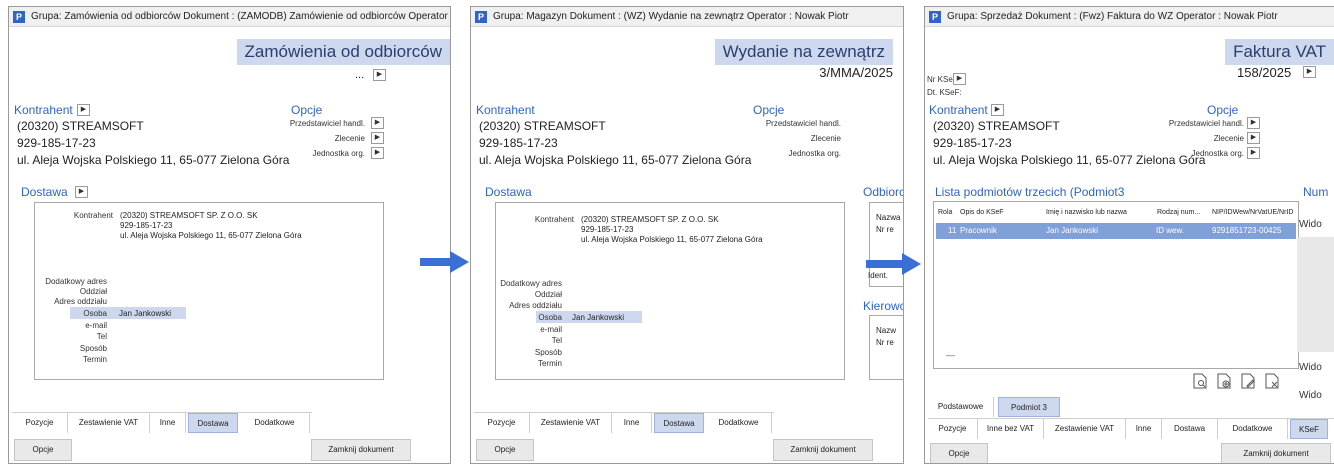 This screenshot has width=1334, height=464. What do you see at coordinates (549, 363) in the screenshot?
I see `field-termin: Termin` at bounding box center [549, 363].